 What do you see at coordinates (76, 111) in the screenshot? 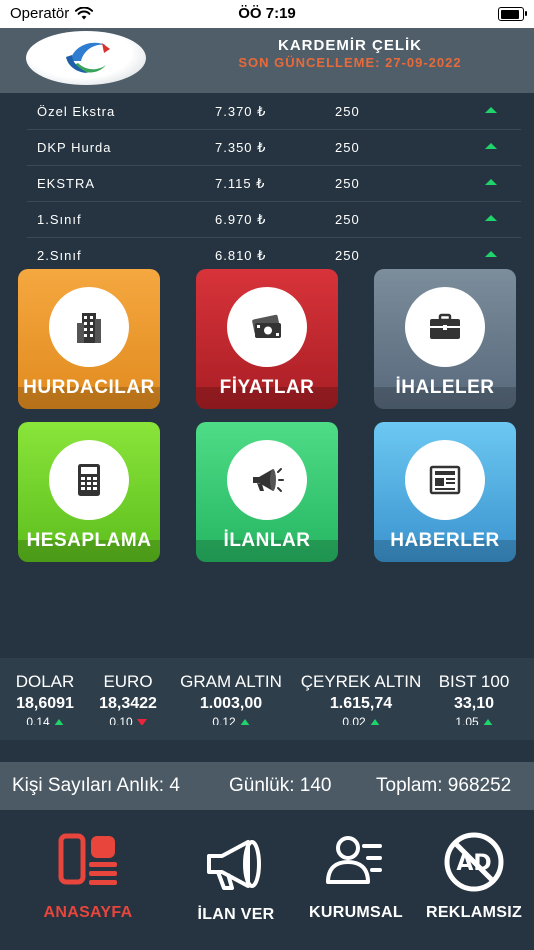
I see `price-name: Özel Ekstra` at bounding box center [76, 111].